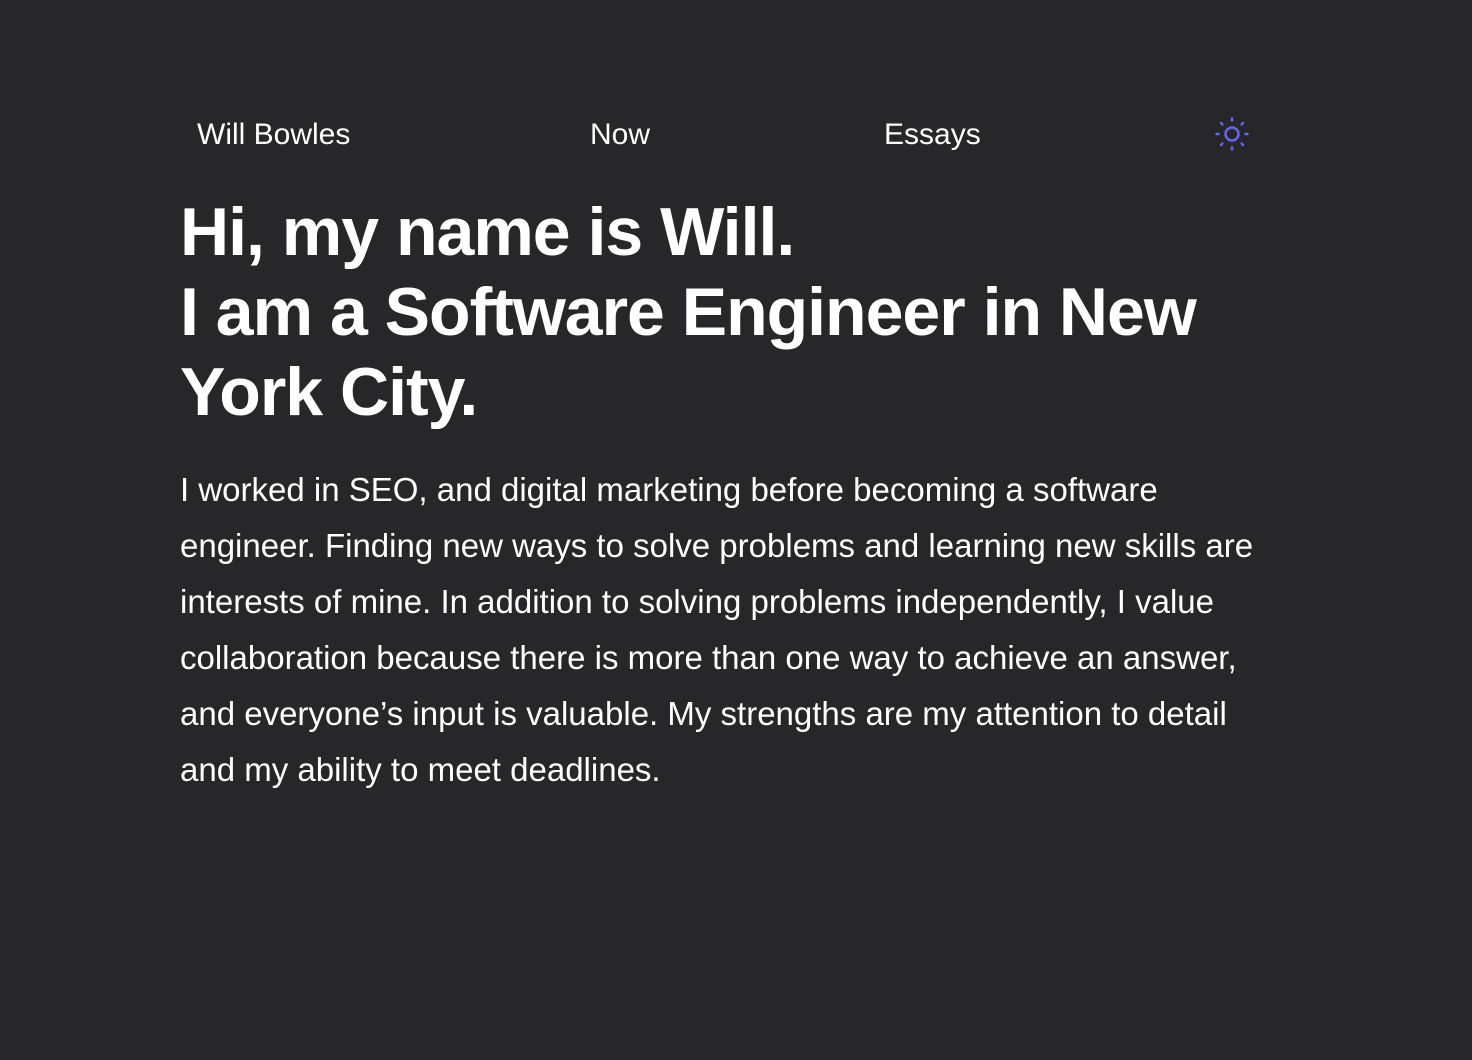 This screenshot has width=1472, height=1060. What do you see at coordinates (720, 135) in the screenshot?
I see `top-nav: Will Bowles Now Essays` at bounding box center [720, 135].